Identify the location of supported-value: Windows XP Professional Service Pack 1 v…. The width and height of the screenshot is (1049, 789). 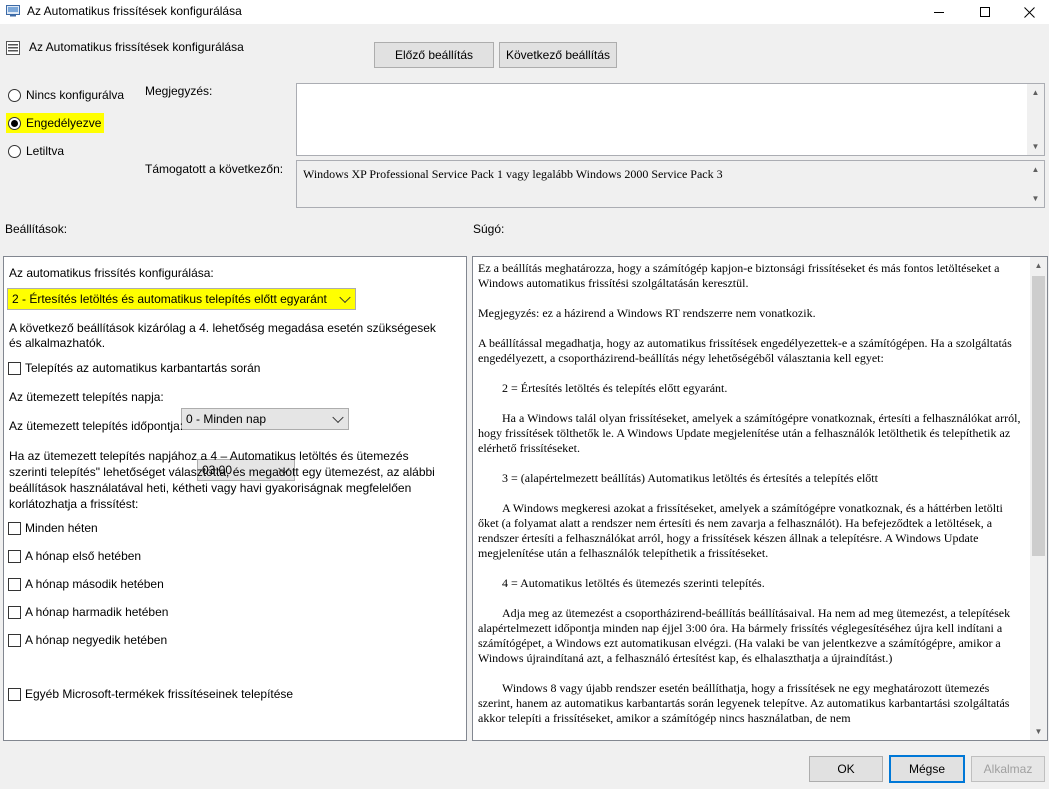
(513, 174).